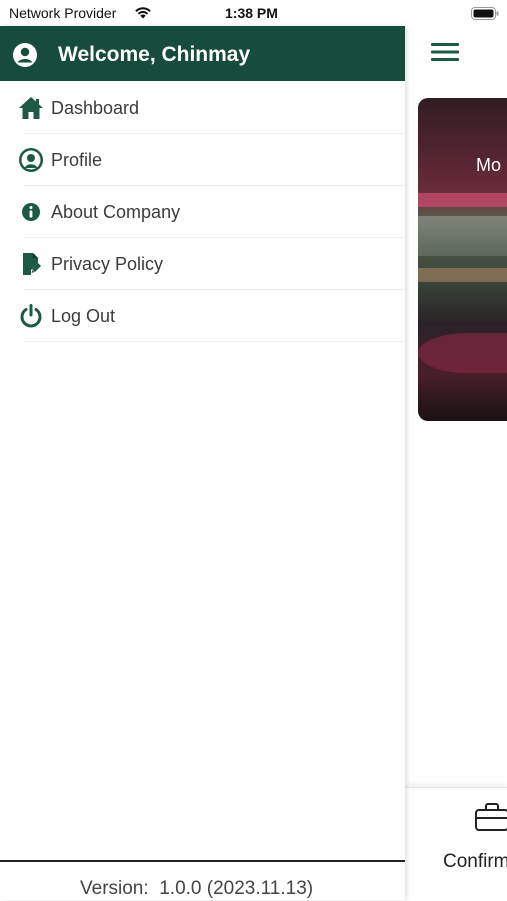 The image size is (507, 901). I want to click on status-time: 1:38 PM, so click(251, 13).